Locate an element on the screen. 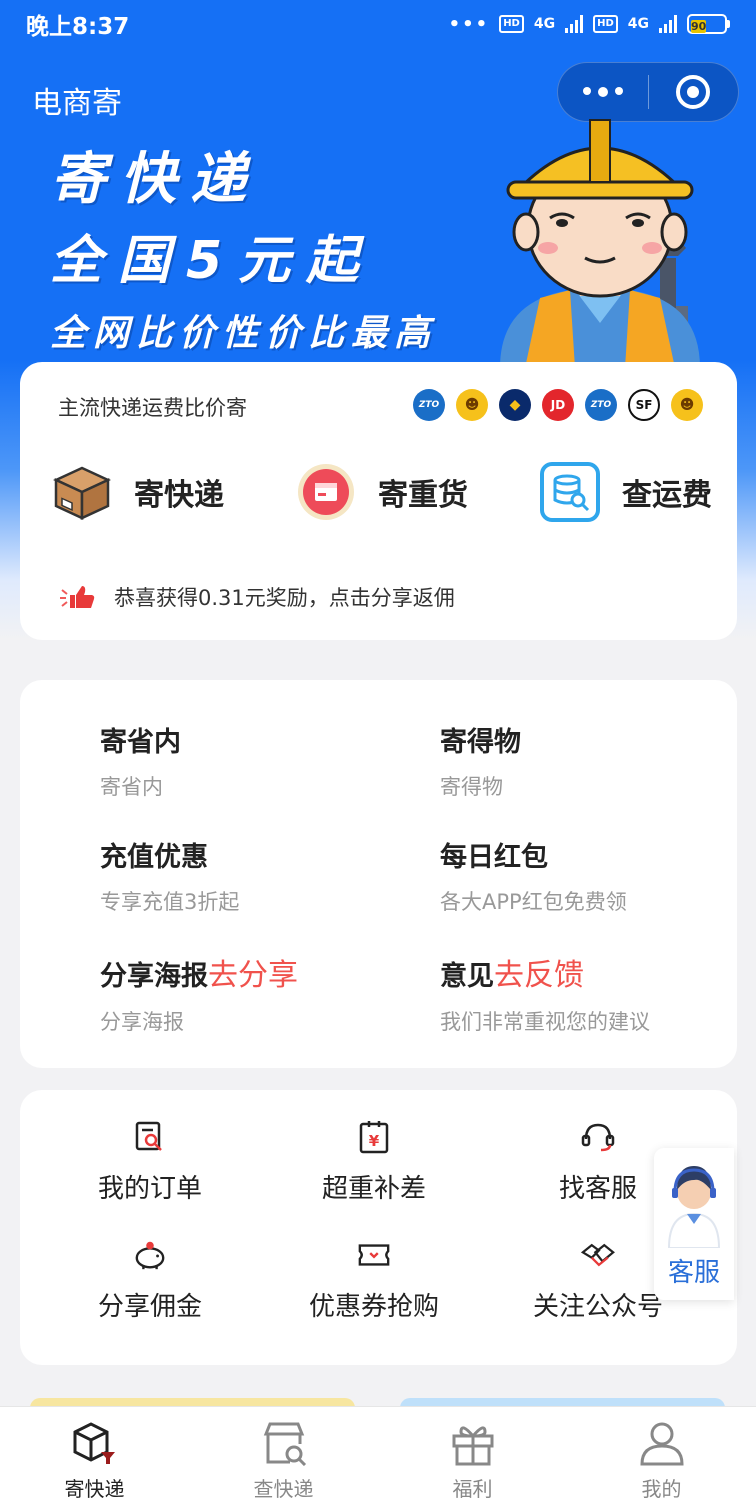 The image size is (756, 1512). yto-logo-icon: ◆ is located at coordinates (515, 405).